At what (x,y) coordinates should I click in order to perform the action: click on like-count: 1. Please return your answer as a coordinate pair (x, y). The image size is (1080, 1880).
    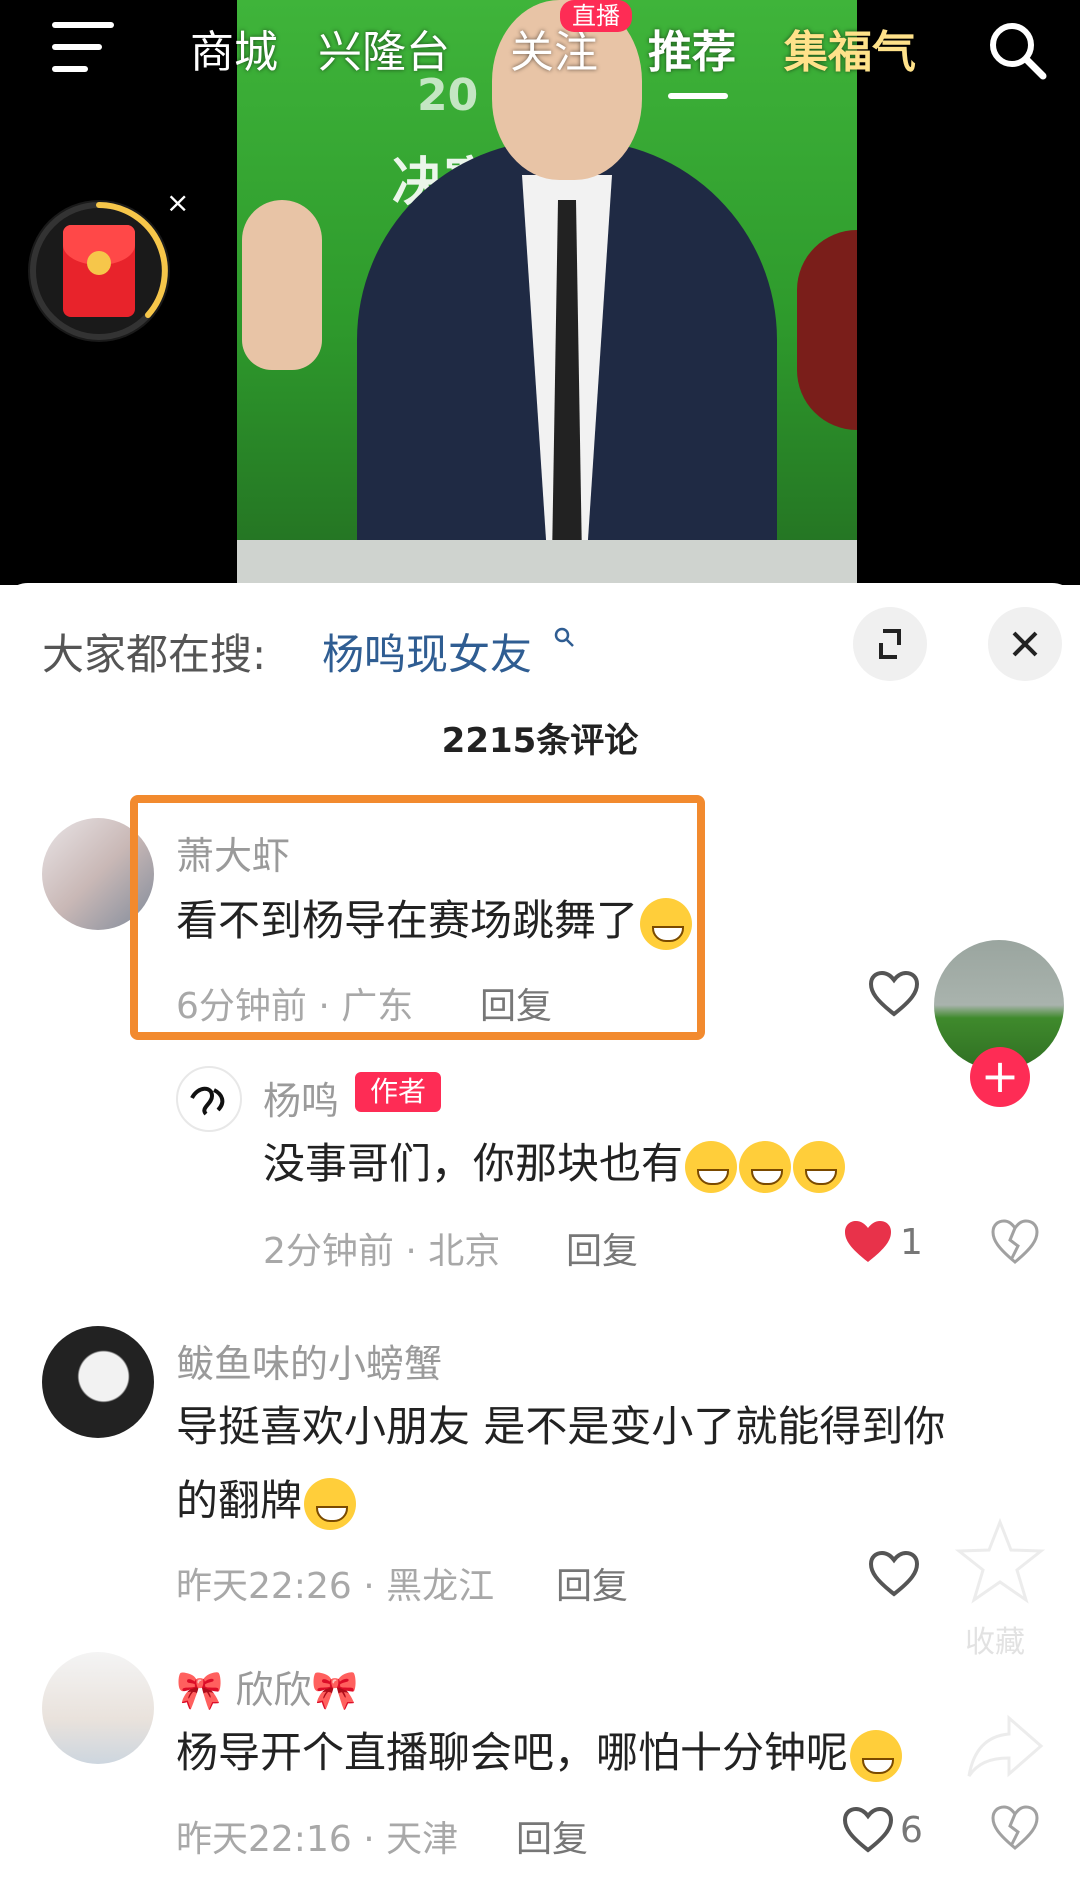
    Looking at the image, I should click on (911, 1242).